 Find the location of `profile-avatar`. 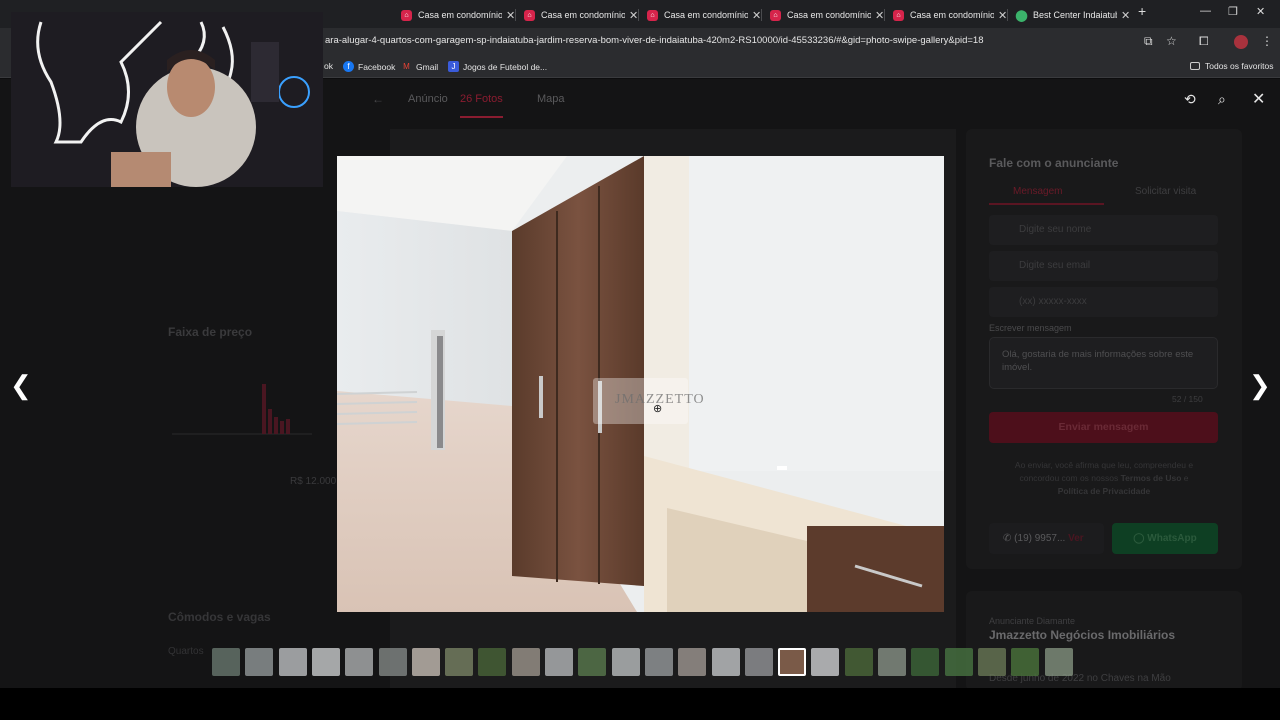

profile-avatar is located at coordinates (1241, 42).